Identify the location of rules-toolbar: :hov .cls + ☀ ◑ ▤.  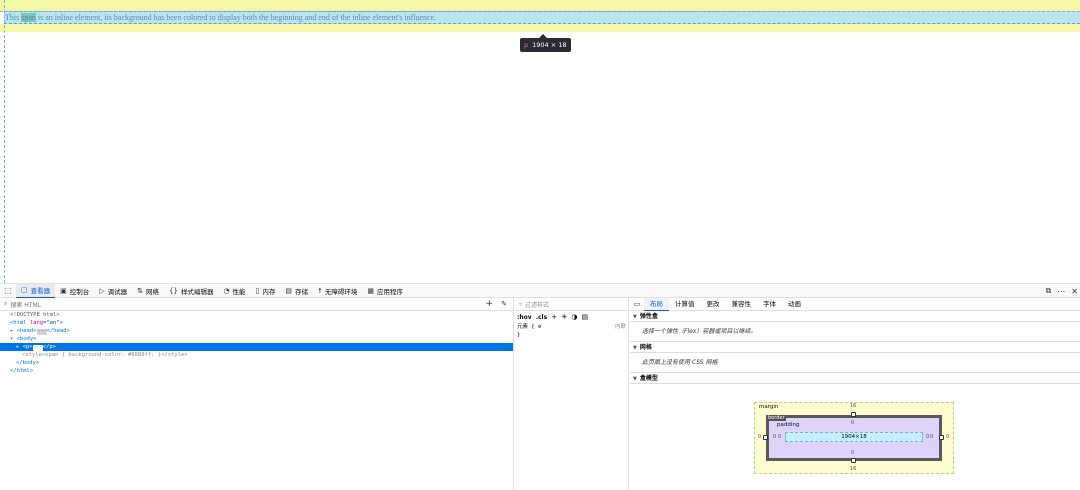
(571, 317).